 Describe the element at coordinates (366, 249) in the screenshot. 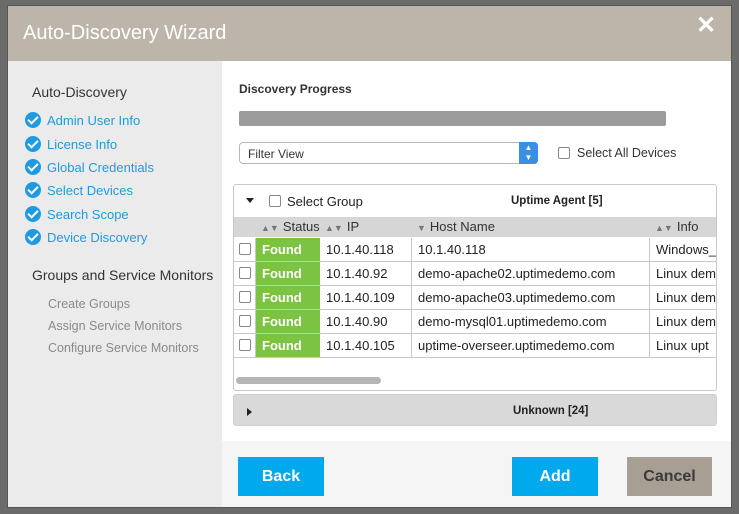

I see `ip-cell: 10.1.40.118` at that location.